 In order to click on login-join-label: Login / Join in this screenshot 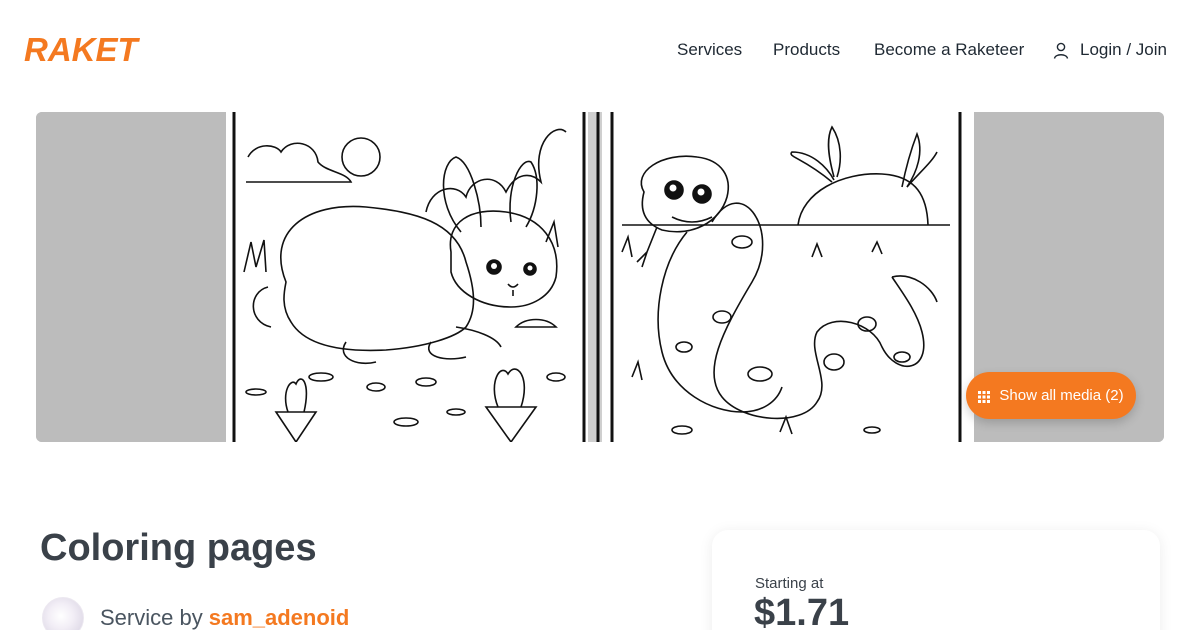, I will do `click(1123, 49)`.